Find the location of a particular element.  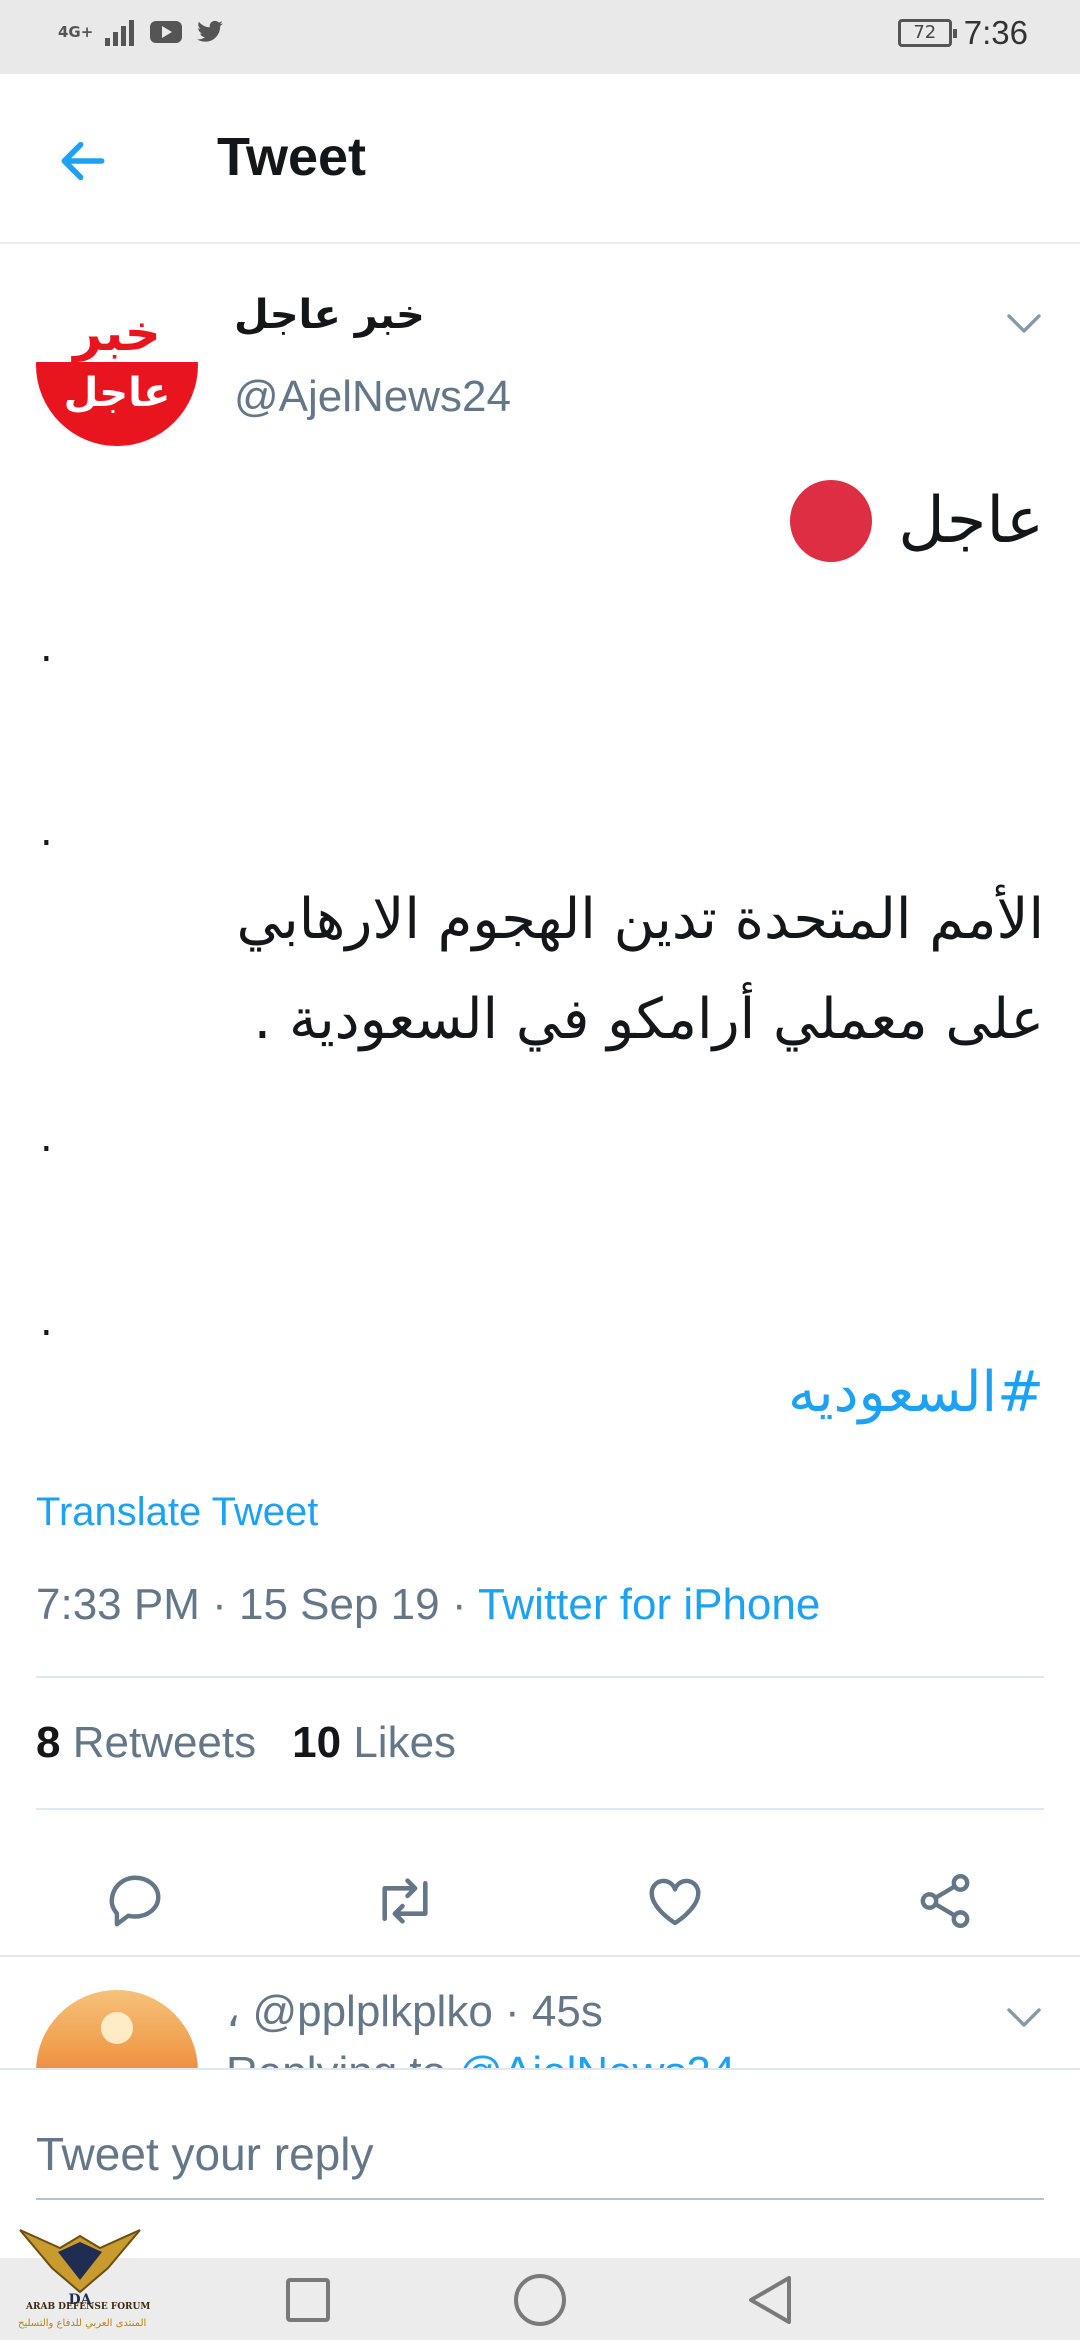

replying-to: Replying to @AjelNews24 is located at coordinates (480, 2059).